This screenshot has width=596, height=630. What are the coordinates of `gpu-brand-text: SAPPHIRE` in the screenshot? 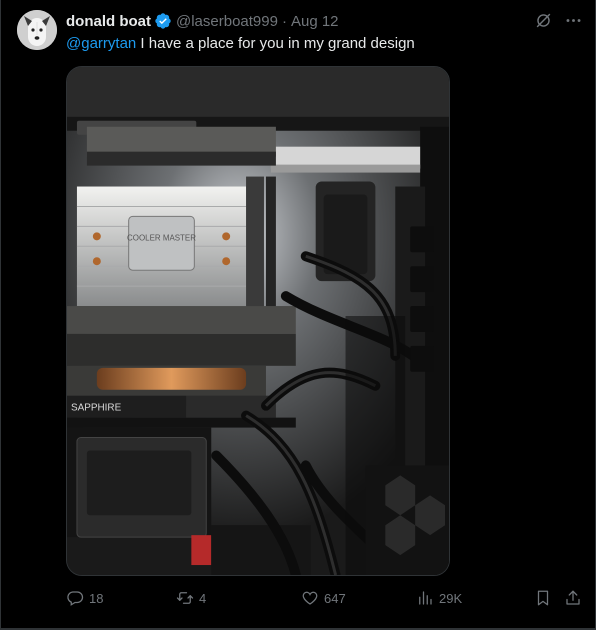 It's located at (96, 408).